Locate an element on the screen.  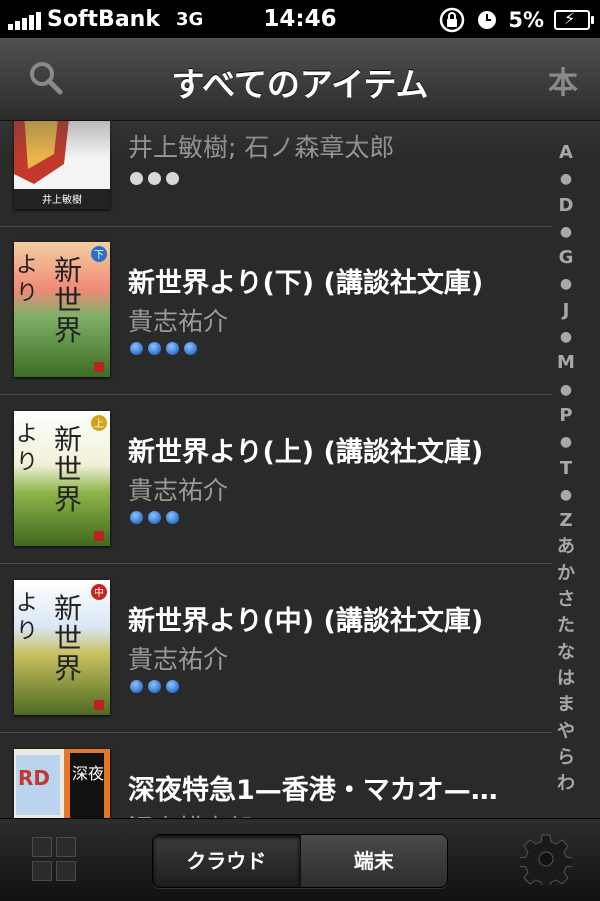
cover-art: 新 世 界 よ り 下 is located at coordinates (62, 309).